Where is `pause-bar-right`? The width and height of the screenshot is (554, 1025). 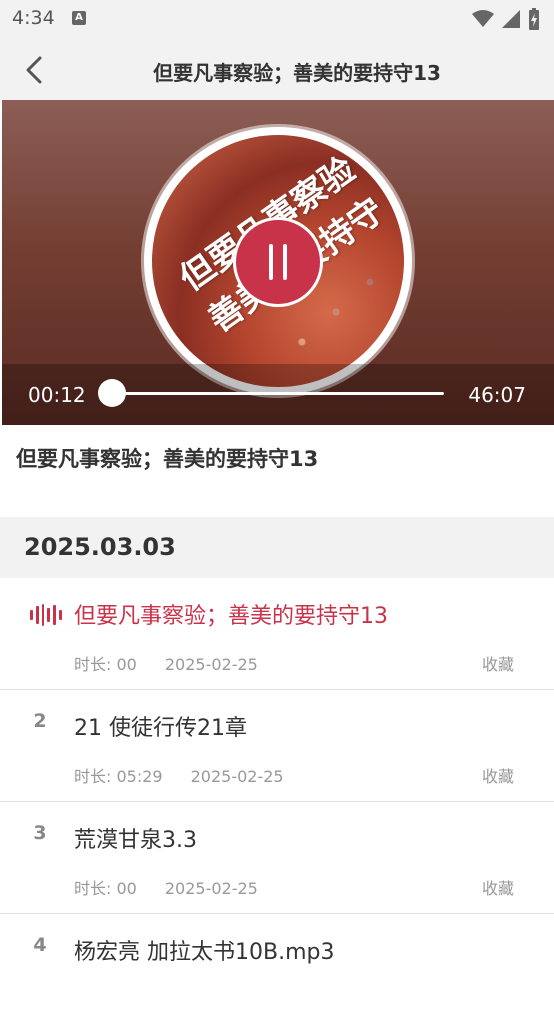
pause-bar-right is located at coordinates (285, 262).